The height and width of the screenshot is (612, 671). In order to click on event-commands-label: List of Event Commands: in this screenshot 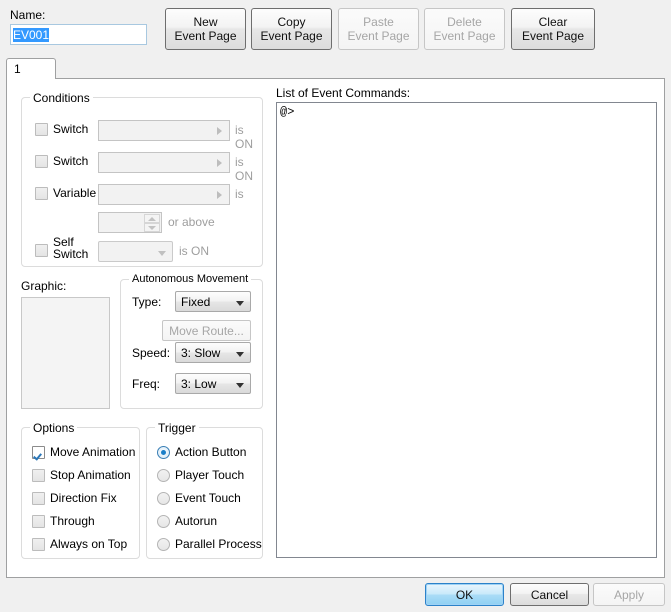, I will do `click(343, 93)`.